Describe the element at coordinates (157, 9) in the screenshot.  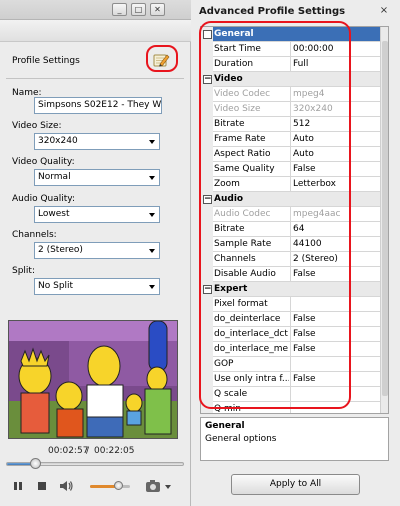
I see `close-button: ✕` at that location.